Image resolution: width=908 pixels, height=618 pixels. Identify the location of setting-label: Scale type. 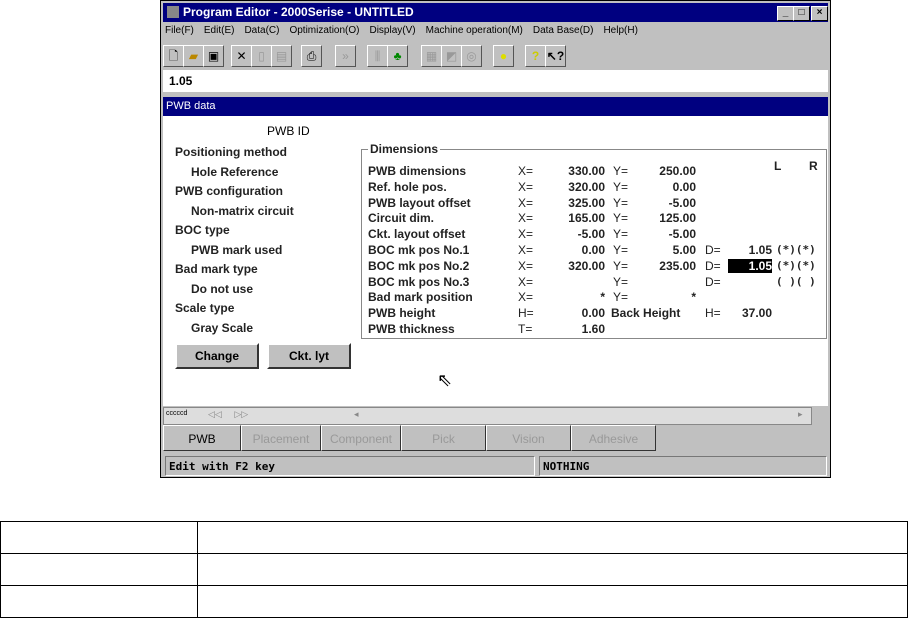
(205, 308).